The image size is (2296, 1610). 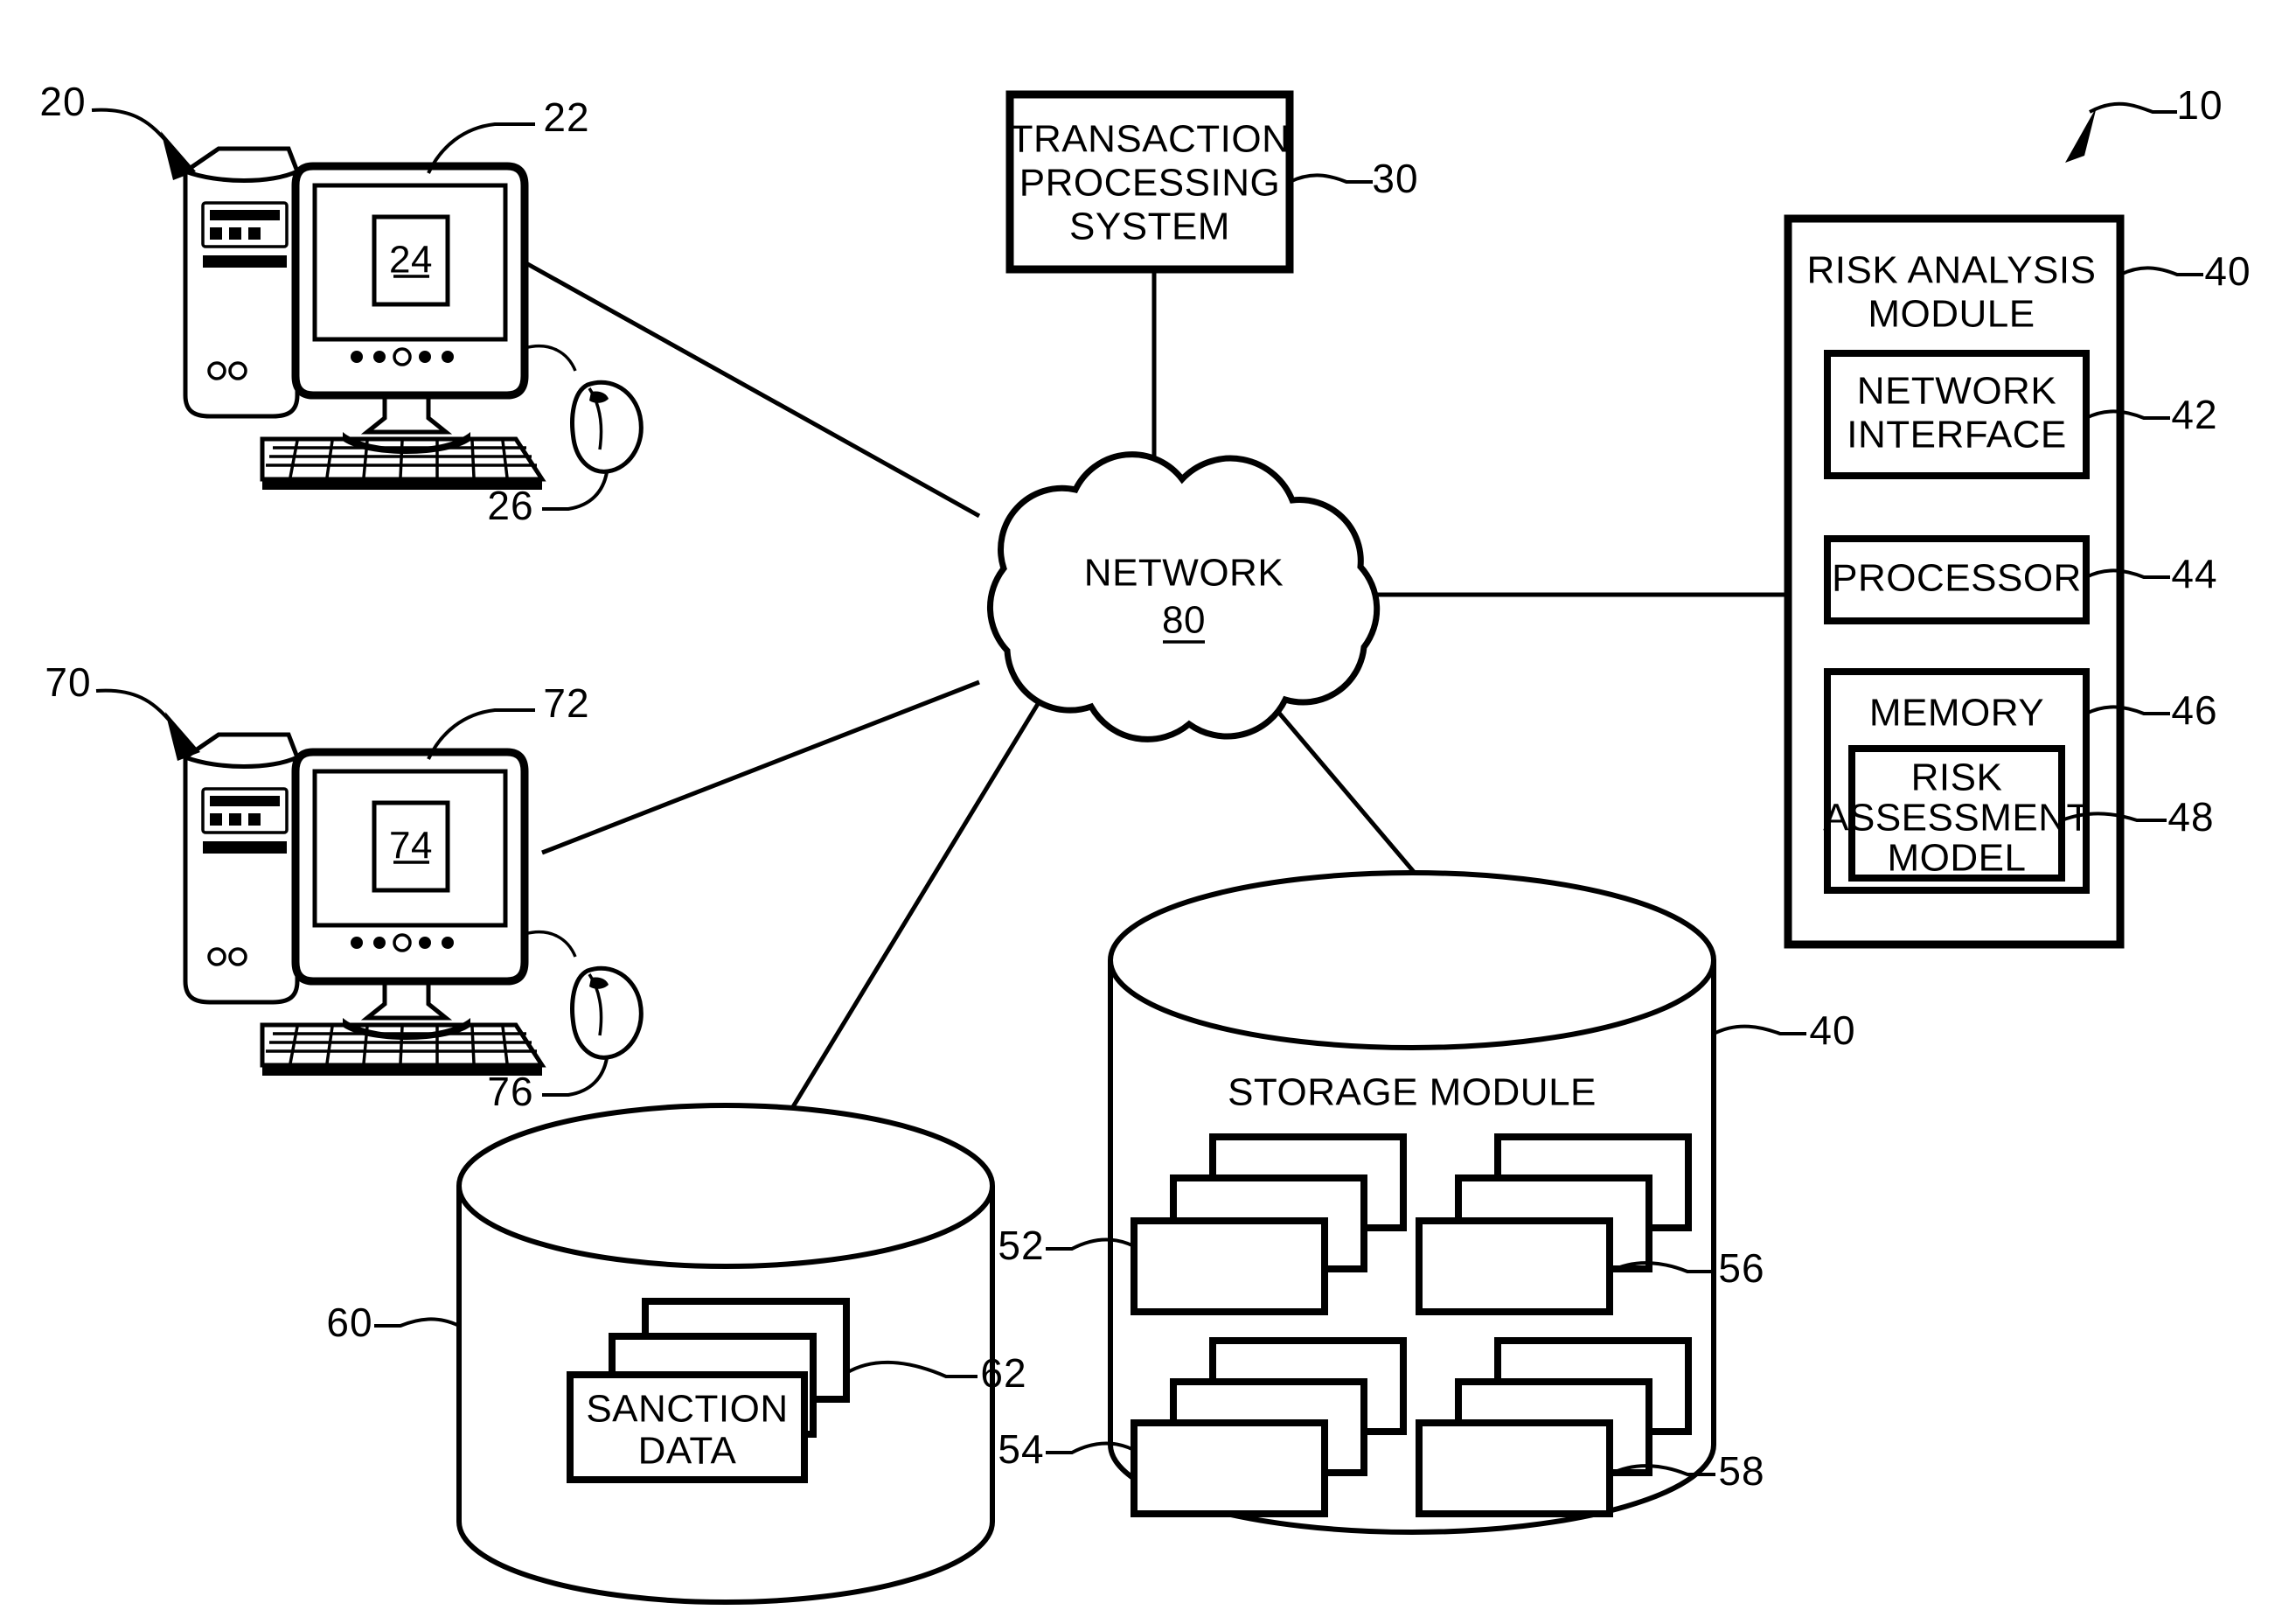 What do you see at coordinates (341, 304) in the screenshot?
I see `workstation-1: 20 24 22 26` at bounding box center [341, 304].